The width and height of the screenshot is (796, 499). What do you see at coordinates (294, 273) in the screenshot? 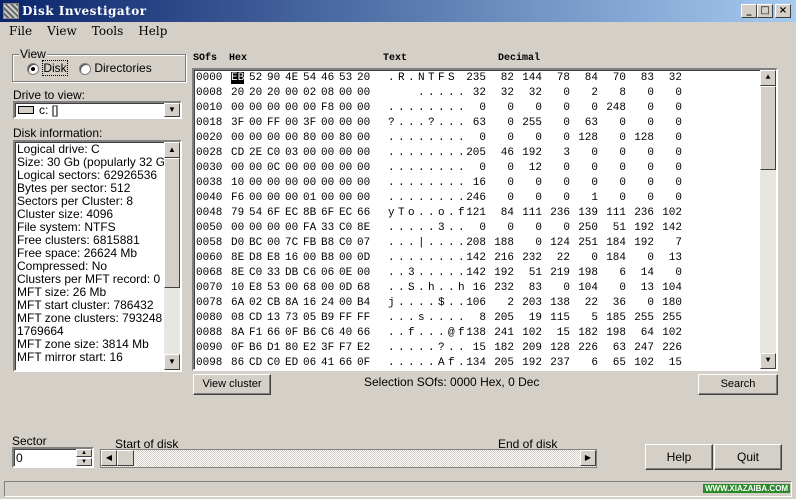
I see `hex-byte: DB` at bounding box center [294, 273].